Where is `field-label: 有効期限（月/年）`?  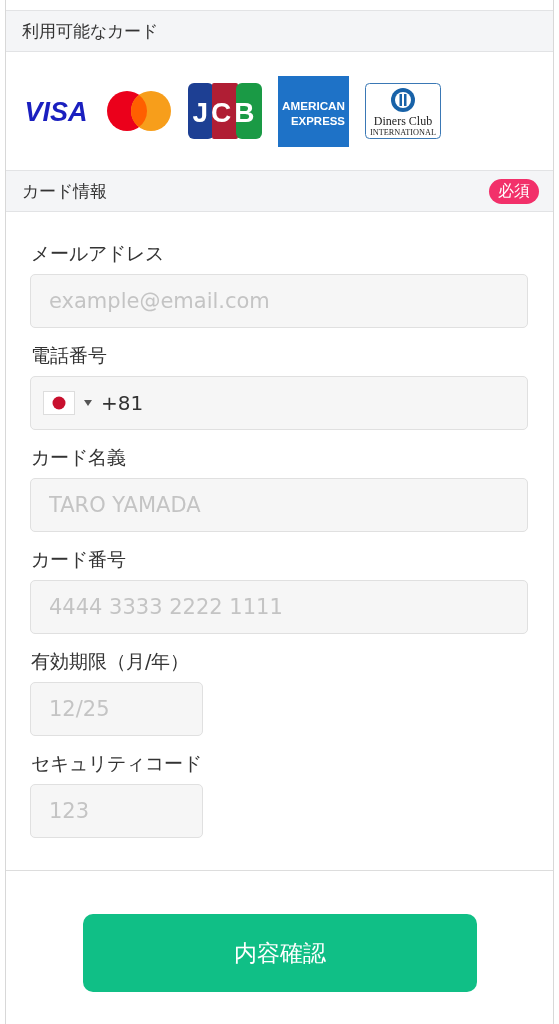
field-label: 有効期限（月/年） is located at coordinates (111, 661).